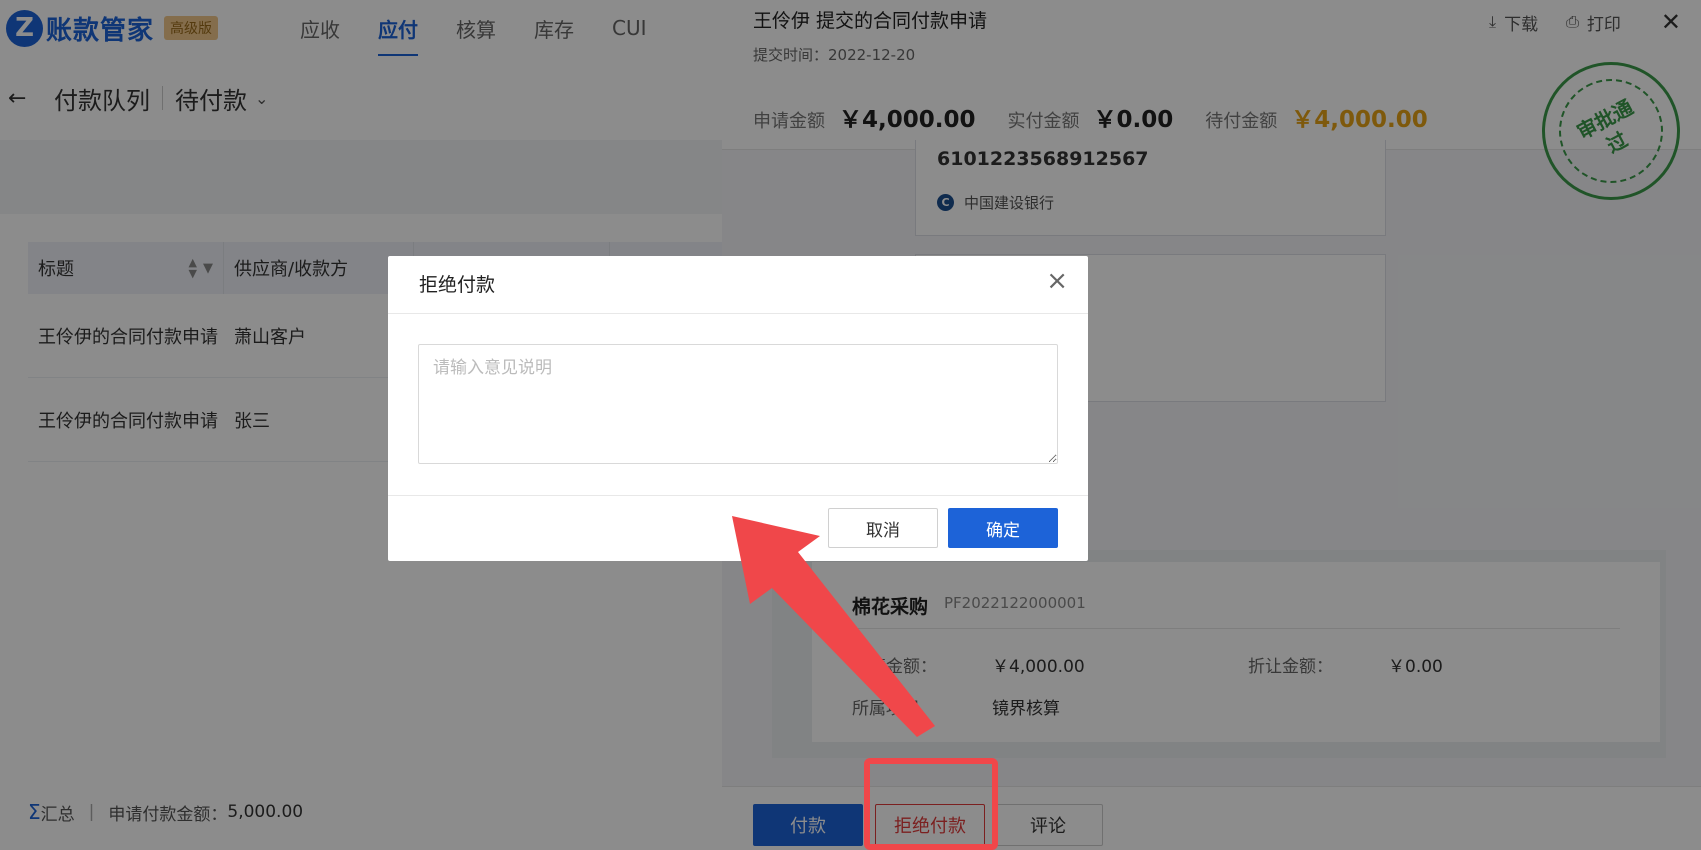 The image size is (1701, 850). Describe the element at coordinates (1057, 281) in the screenshot. I see `close-icon: ×` at that location.